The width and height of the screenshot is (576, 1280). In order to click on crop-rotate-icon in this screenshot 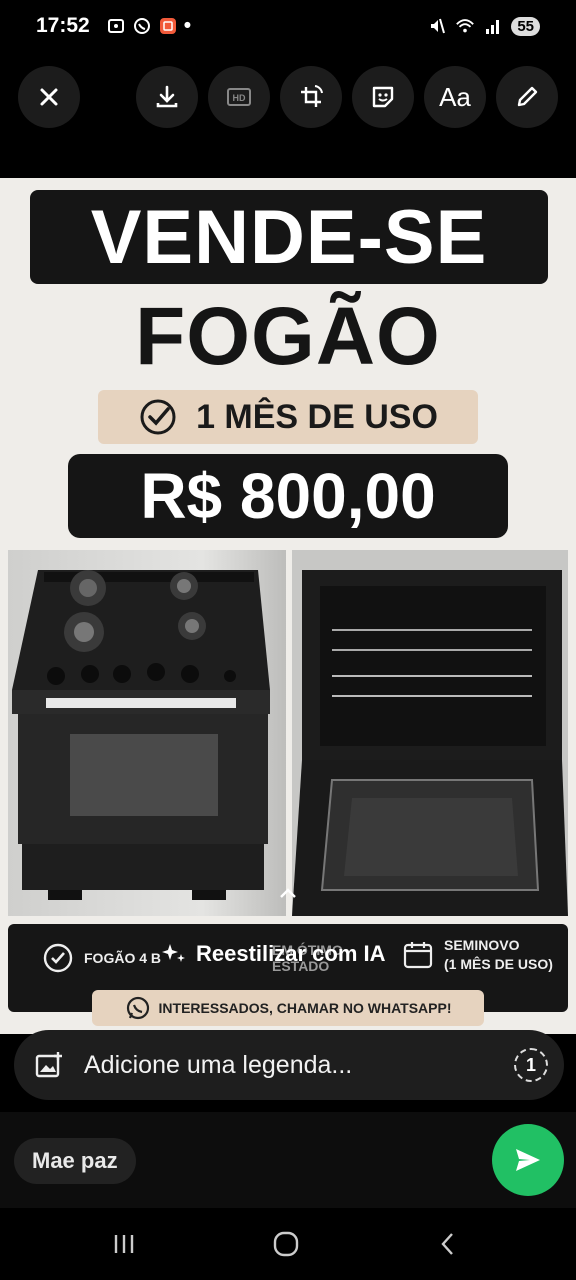, I will do `click(312, 96)`.